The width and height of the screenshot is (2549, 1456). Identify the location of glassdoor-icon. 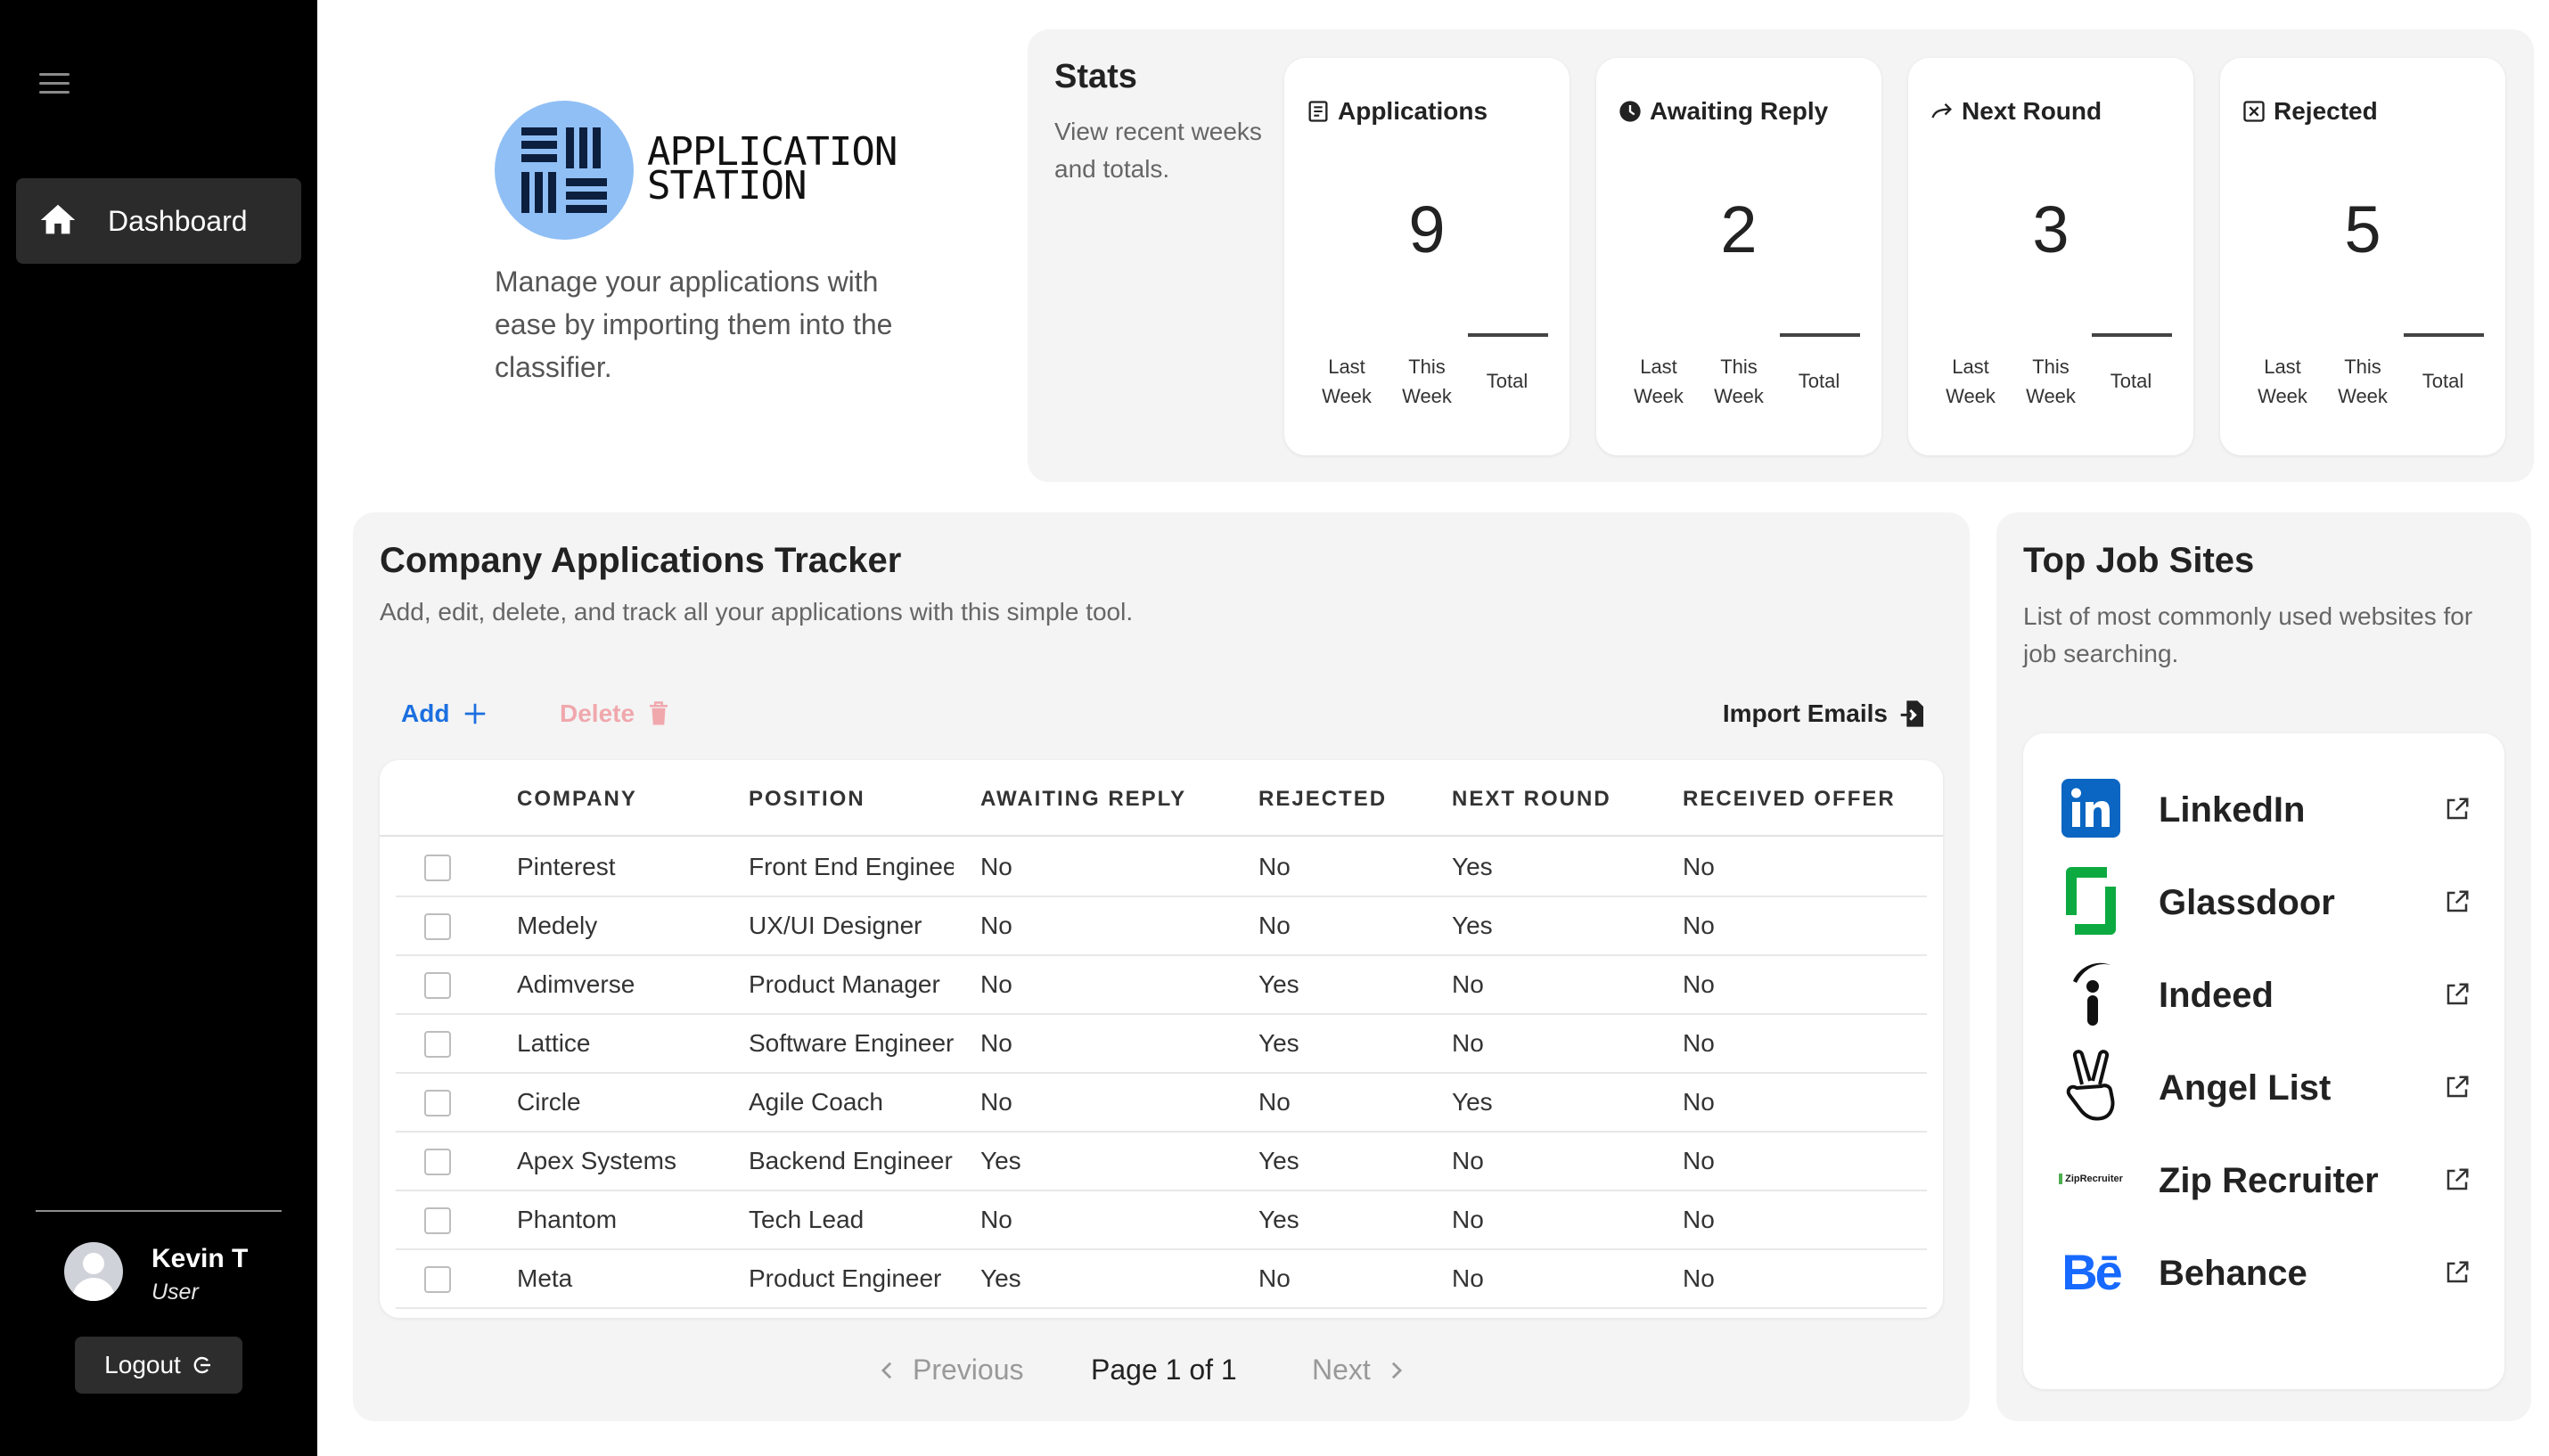
(2091, 901).